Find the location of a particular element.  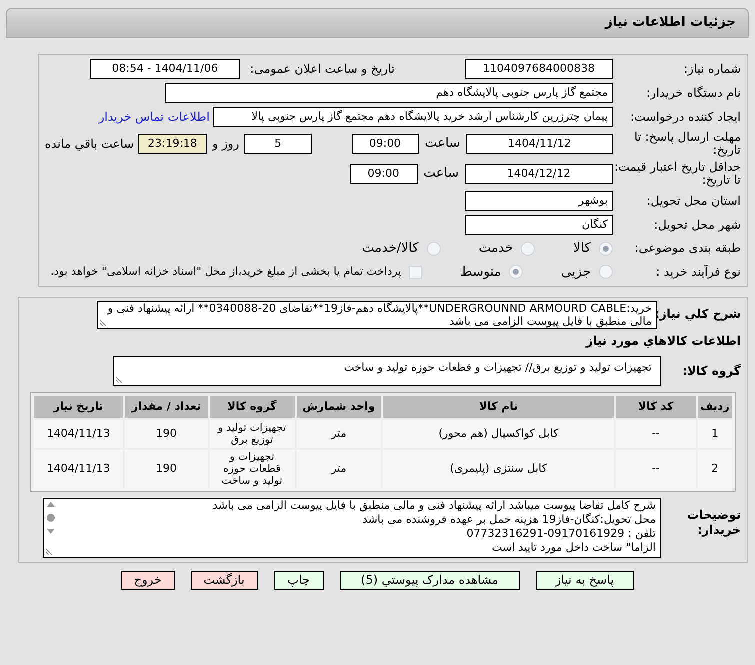

table-cell: کابل سنتزی (پلیمری) is located at coordinates (498, 469).